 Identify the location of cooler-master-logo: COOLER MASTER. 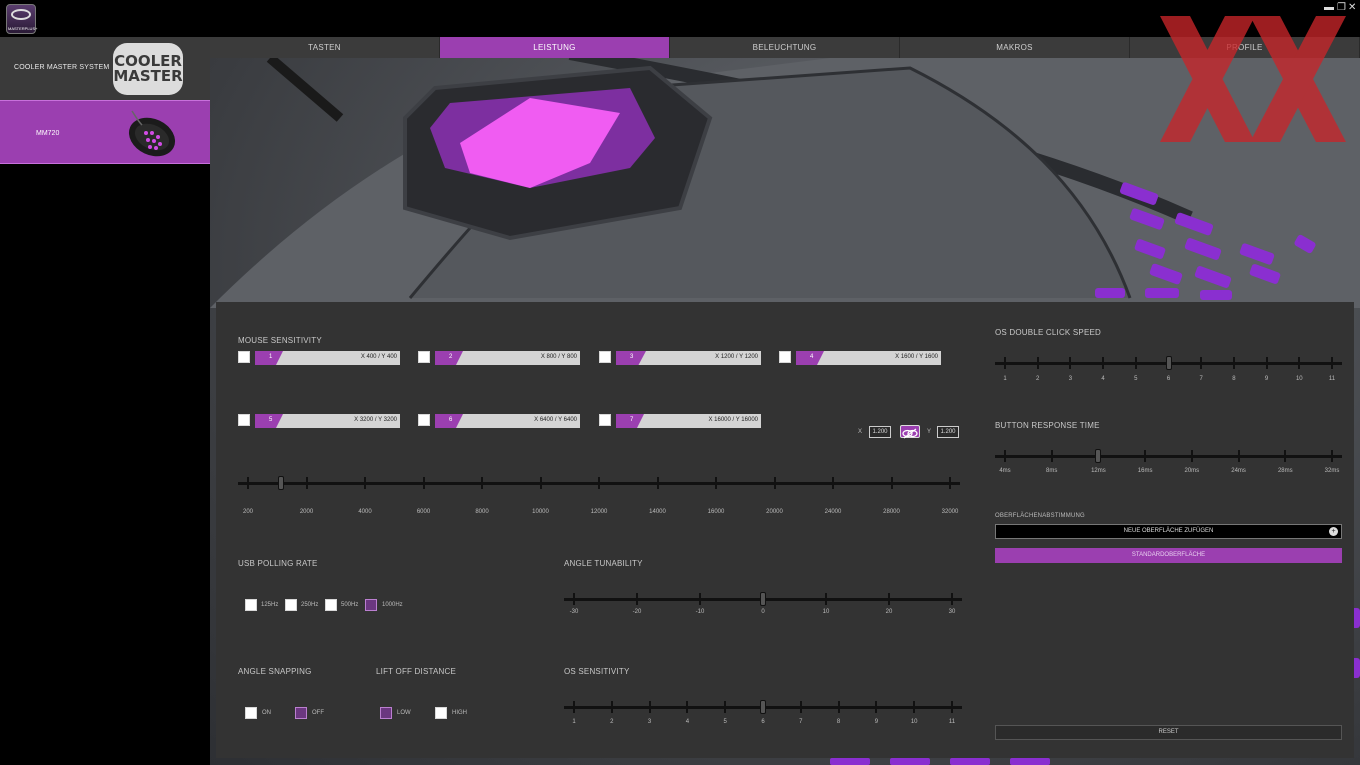
(148, 69).